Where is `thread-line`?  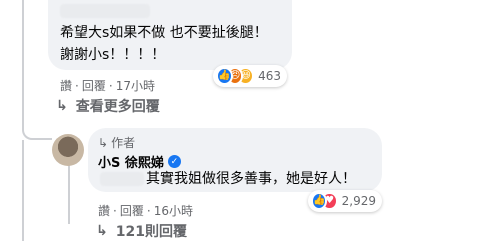 thread-line is located at coordinates (23, 190).